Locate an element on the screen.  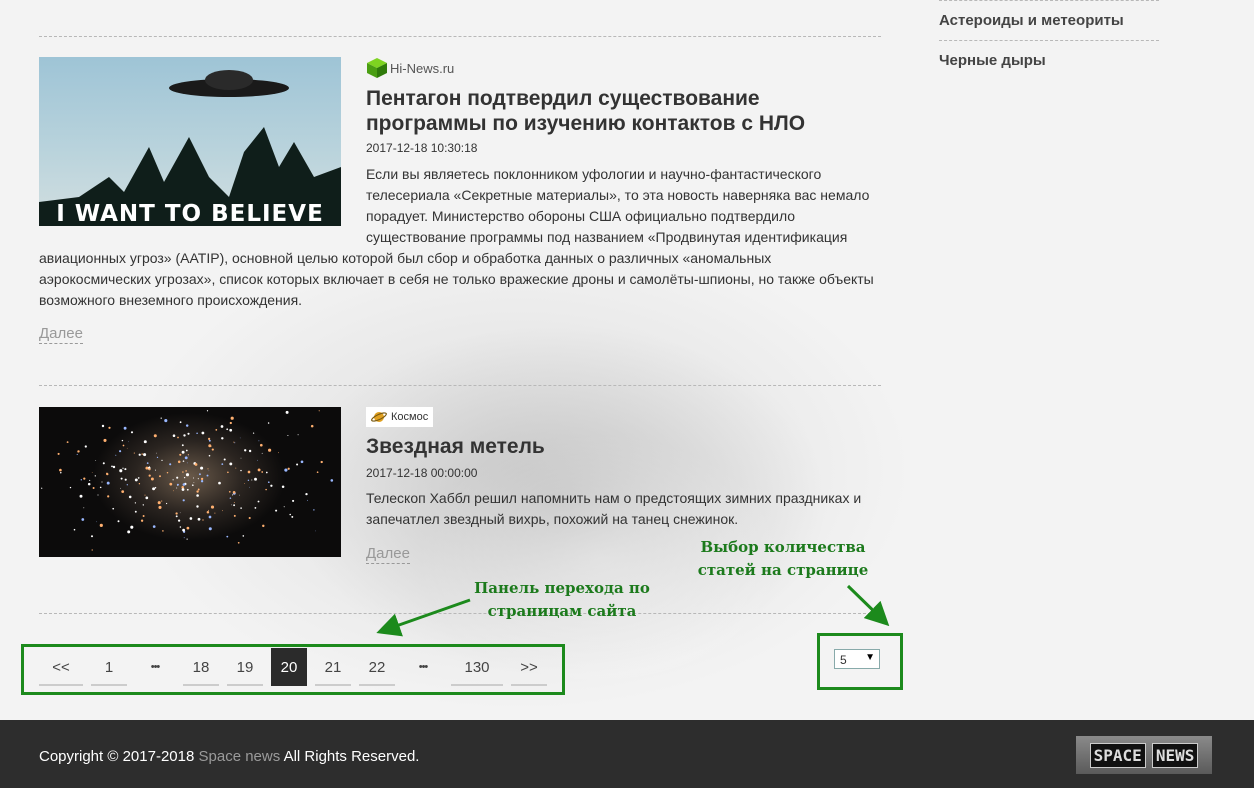
pagination: << 1 ••• 18 19 20 21 22 ••• 130 >> is located at coordinates (297, 667).